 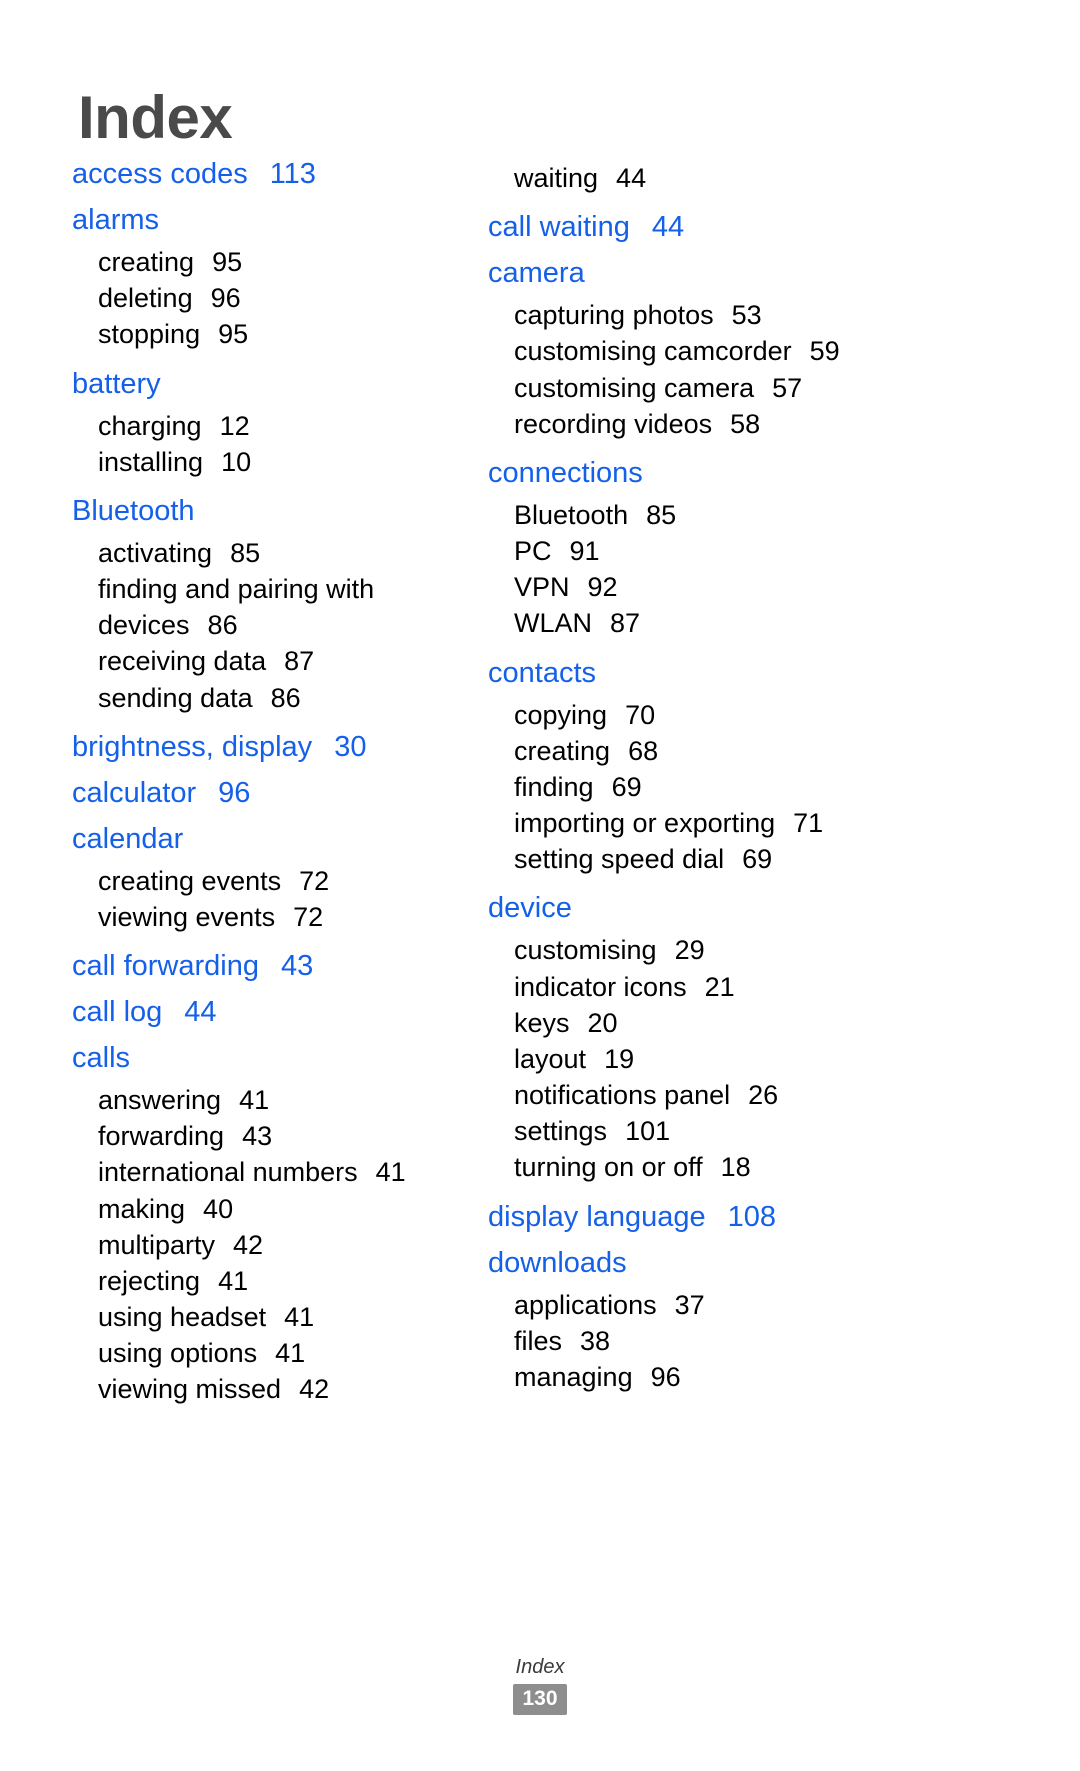 I want to click on index-subentry: international numbers 41, so click(x=266, y=1172).